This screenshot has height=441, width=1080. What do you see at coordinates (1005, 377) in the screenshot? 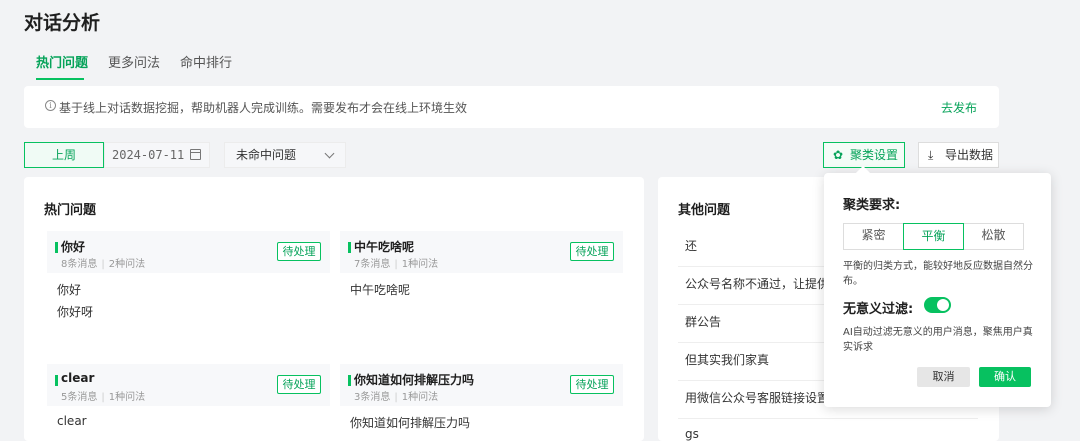
I see `confirm-button: 确认` at bounding box center [1005, 377].